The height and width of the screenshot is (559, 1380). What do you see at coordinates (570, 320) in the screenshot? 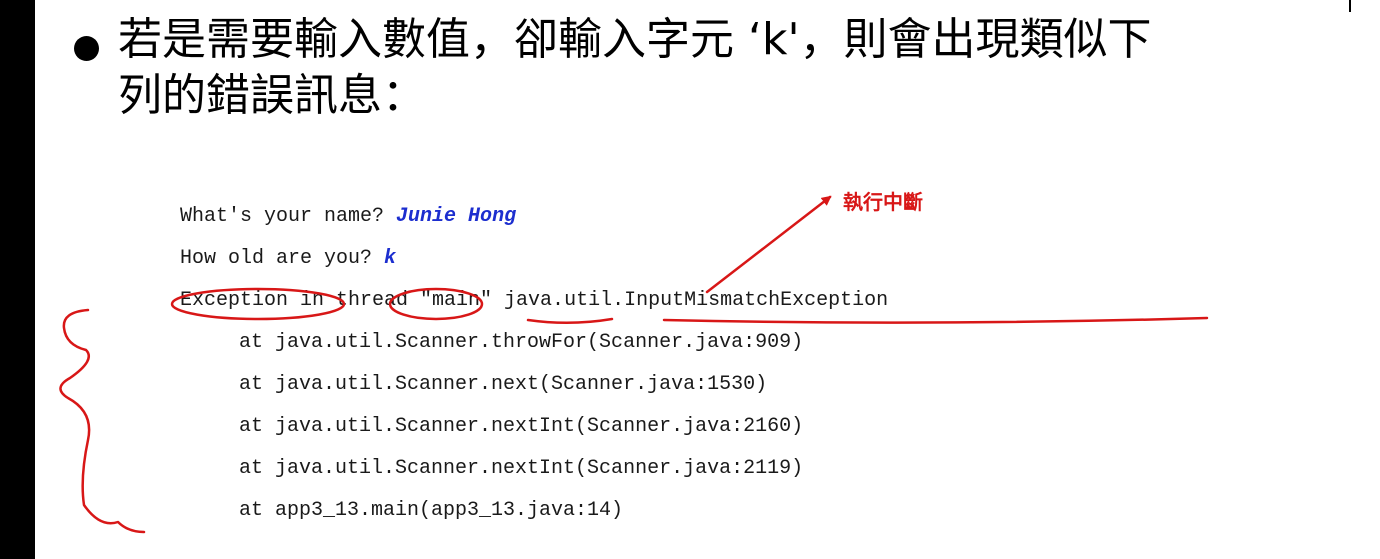
I see `underline-main-icon` at bounding box center [570, 320].